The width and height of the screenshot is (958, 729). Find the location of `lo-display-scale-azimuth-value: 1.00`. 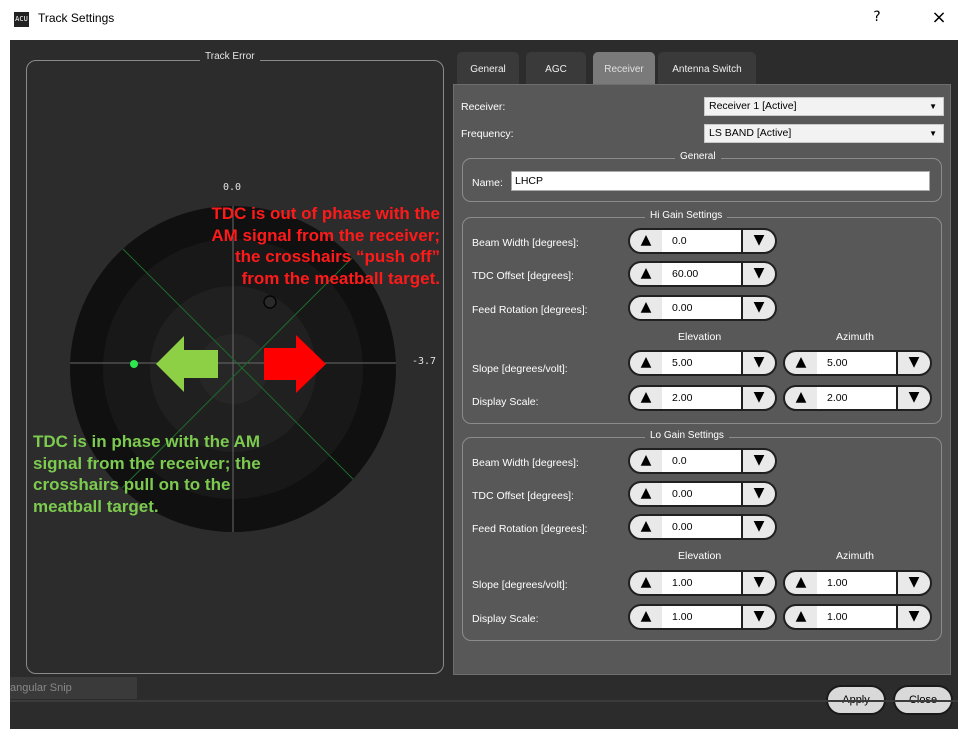

lo-display-scale-azimuth-value: 1.00 is located at coordinates (857, 617).